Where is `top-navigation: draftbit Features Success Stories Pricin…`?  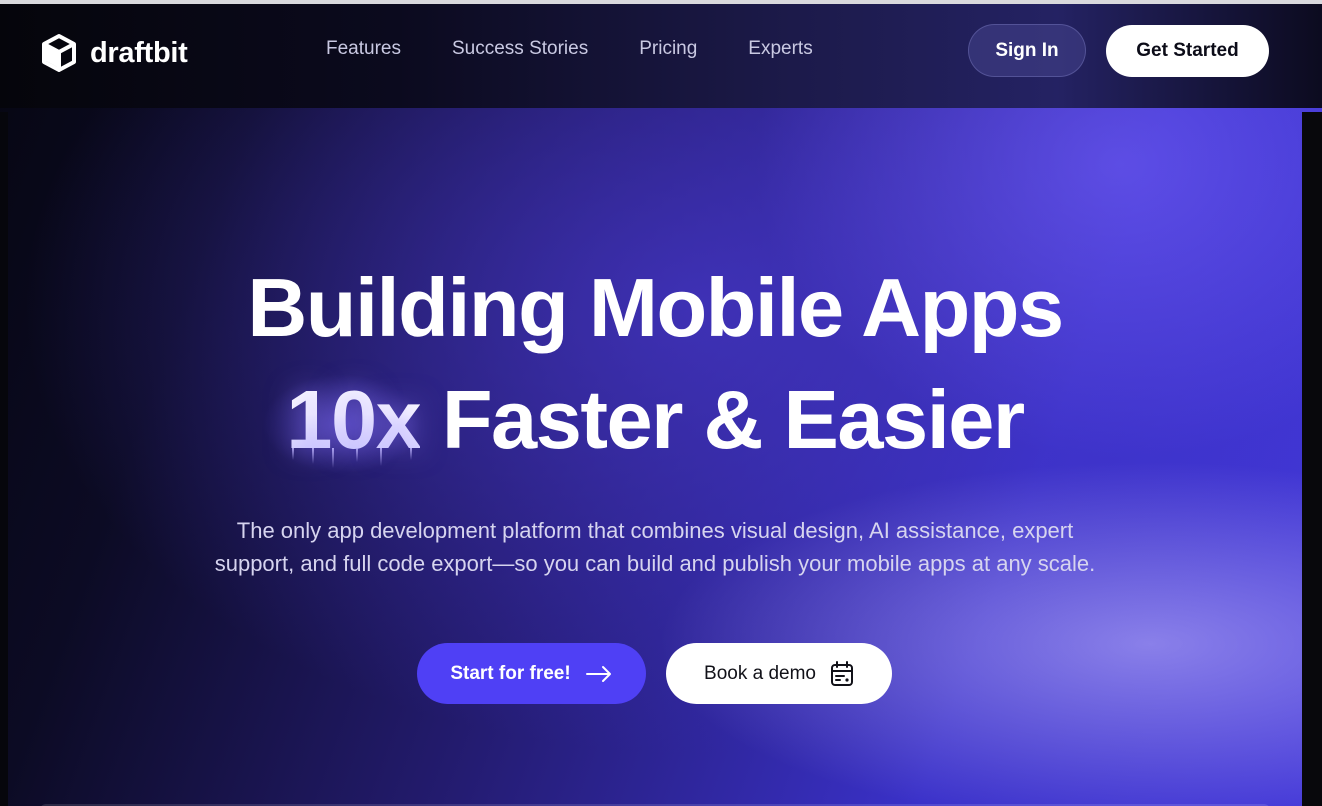
top-navigation: draftbit Features Success Stories Pricin… is located at coordinates (661, 56).